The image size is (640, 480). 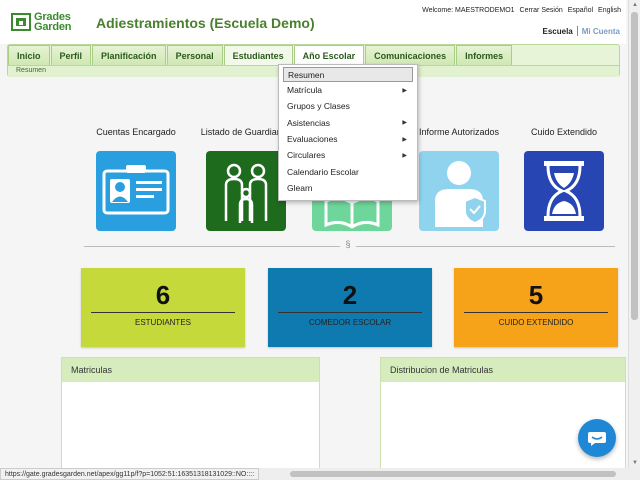 What do you see at coordinates (609, 10) in the screenshot?
I see `lang-english-link: English` at bounding box center [609, 10].